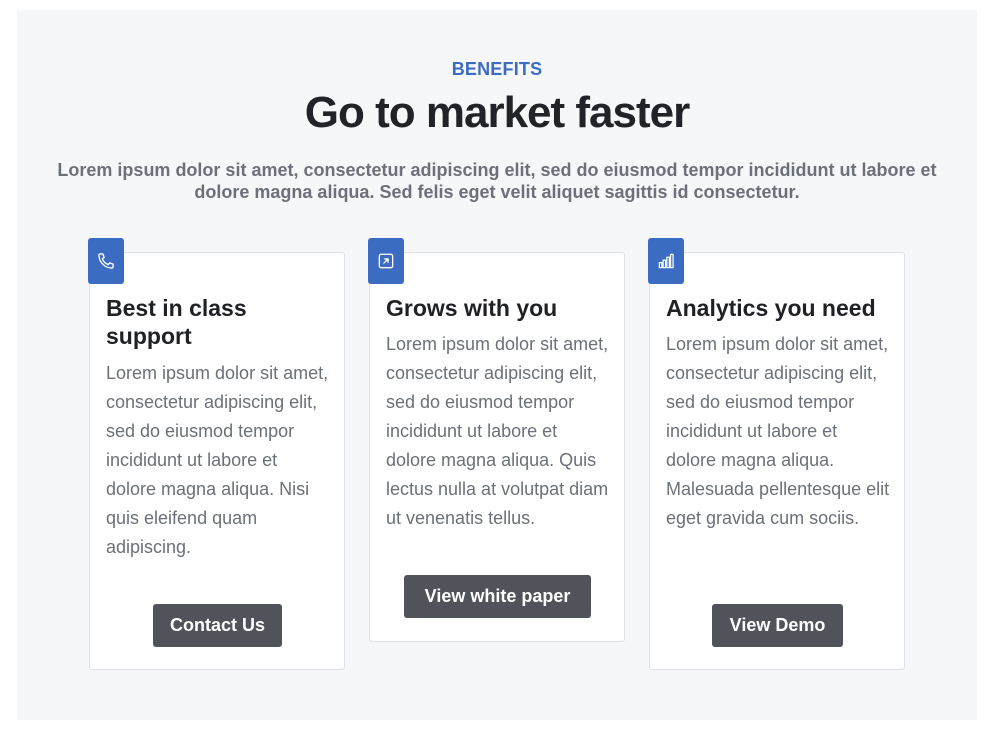 The image size is (994, 730). I want to click on bar-chart-icon, so click(666, 261).